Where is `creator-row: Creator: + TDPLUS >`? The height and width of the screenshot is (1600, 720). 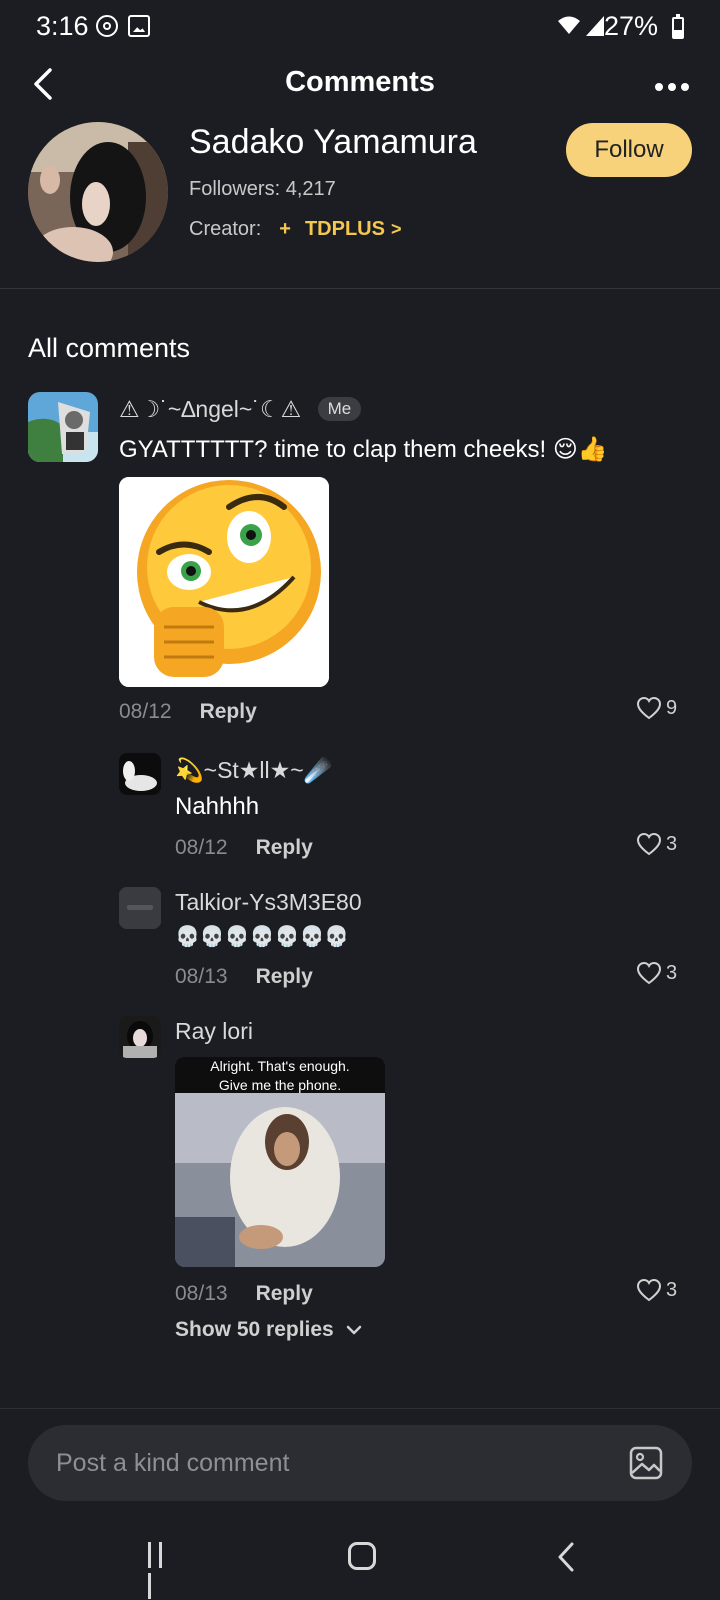 creator-row: Creator: + TDPLUS > is located at coordinates (295, 229).